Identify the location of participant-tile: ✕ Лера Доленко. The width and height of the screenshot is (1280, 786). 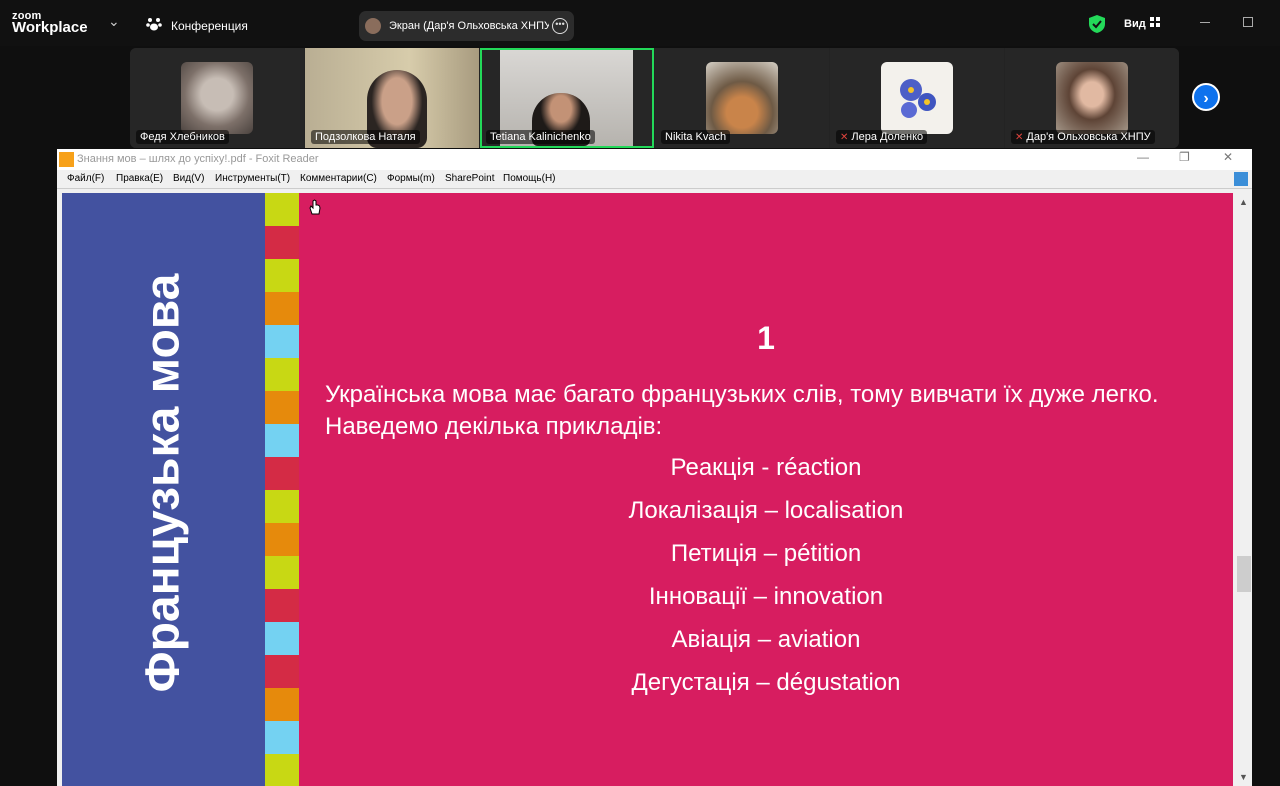
(917, 98).